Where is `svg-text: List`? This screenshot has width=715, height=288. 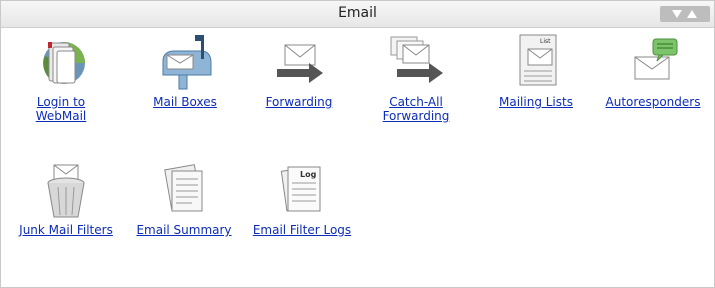 svg-text: List is located at coordinates (545, 41).